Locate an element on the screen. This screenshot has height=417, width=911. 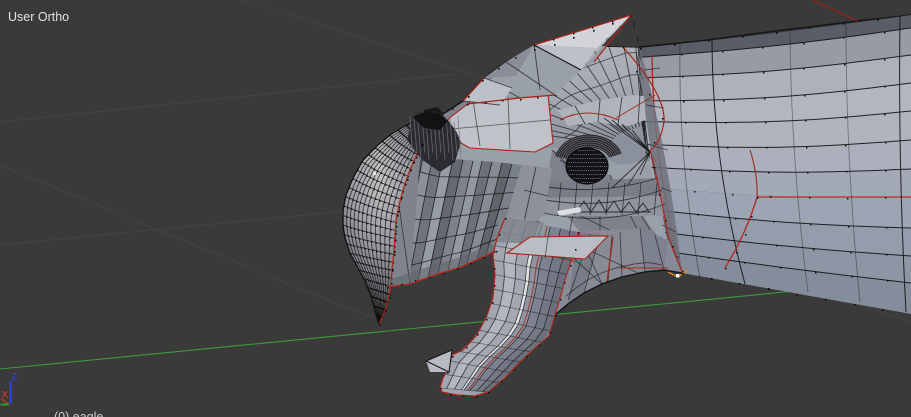
svg-text: (0) eagle is located at coordinates (78, 413).